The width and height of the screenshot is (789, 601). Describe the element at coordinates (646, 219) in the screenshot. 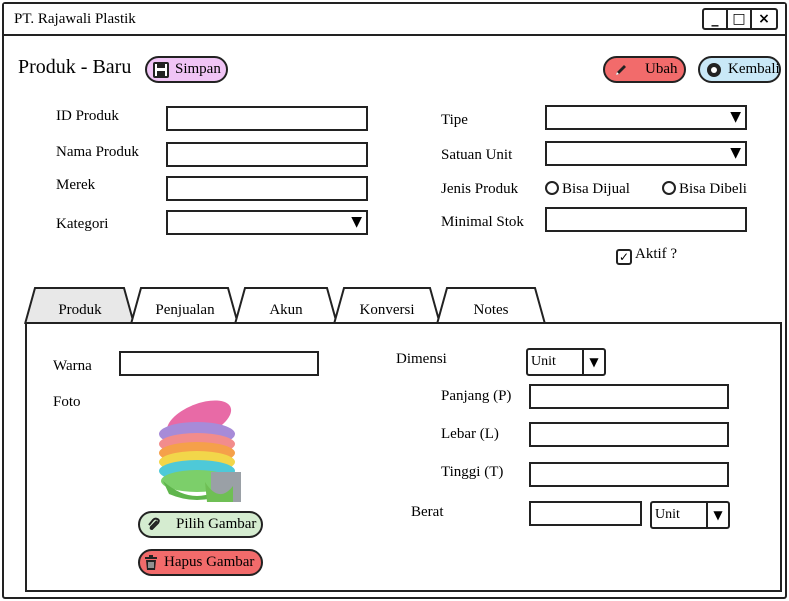

I see `minimal-stok-input` at that location.